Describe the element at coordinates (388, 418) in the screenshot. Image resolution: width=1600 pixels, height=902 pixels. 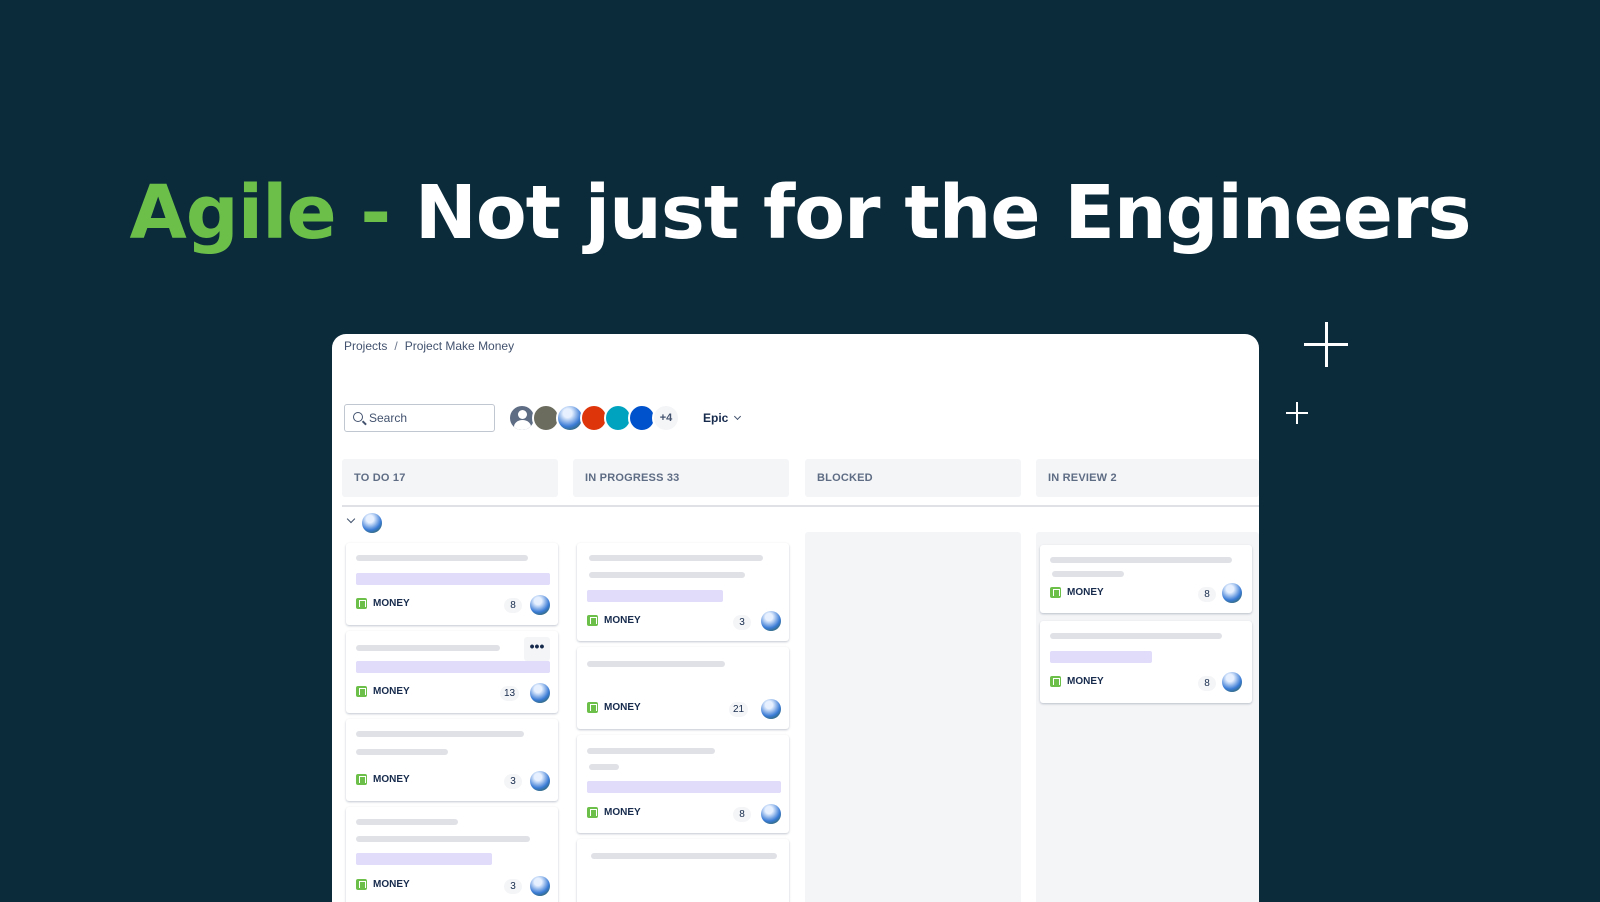
I see `search-placeholder: Search` at that location.